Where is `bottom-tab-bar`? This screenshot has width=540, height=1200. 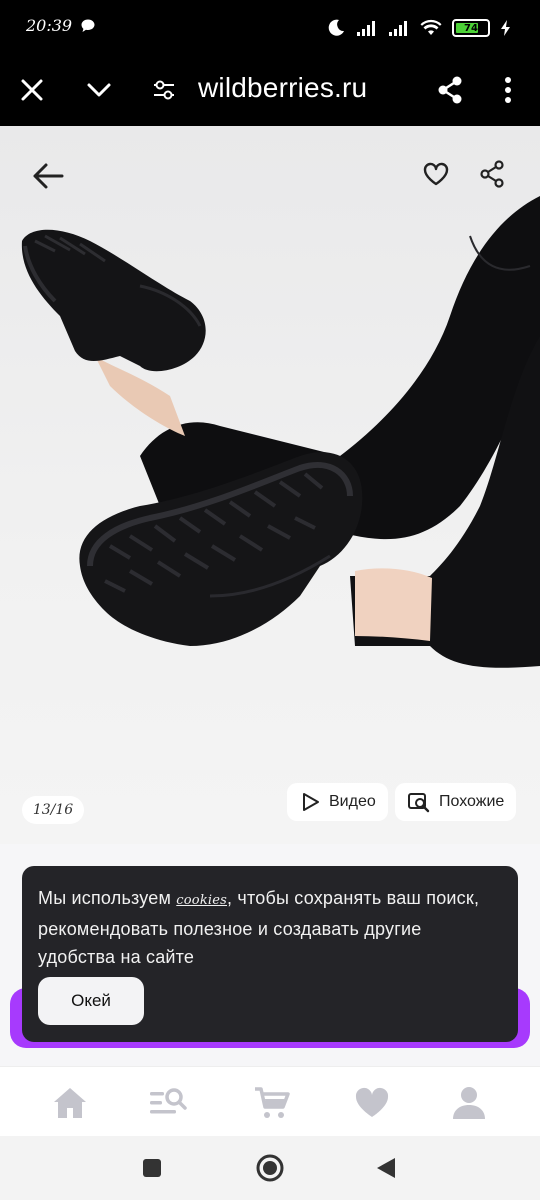
bottom-tab-bar is located at coordinates (270, 1101).